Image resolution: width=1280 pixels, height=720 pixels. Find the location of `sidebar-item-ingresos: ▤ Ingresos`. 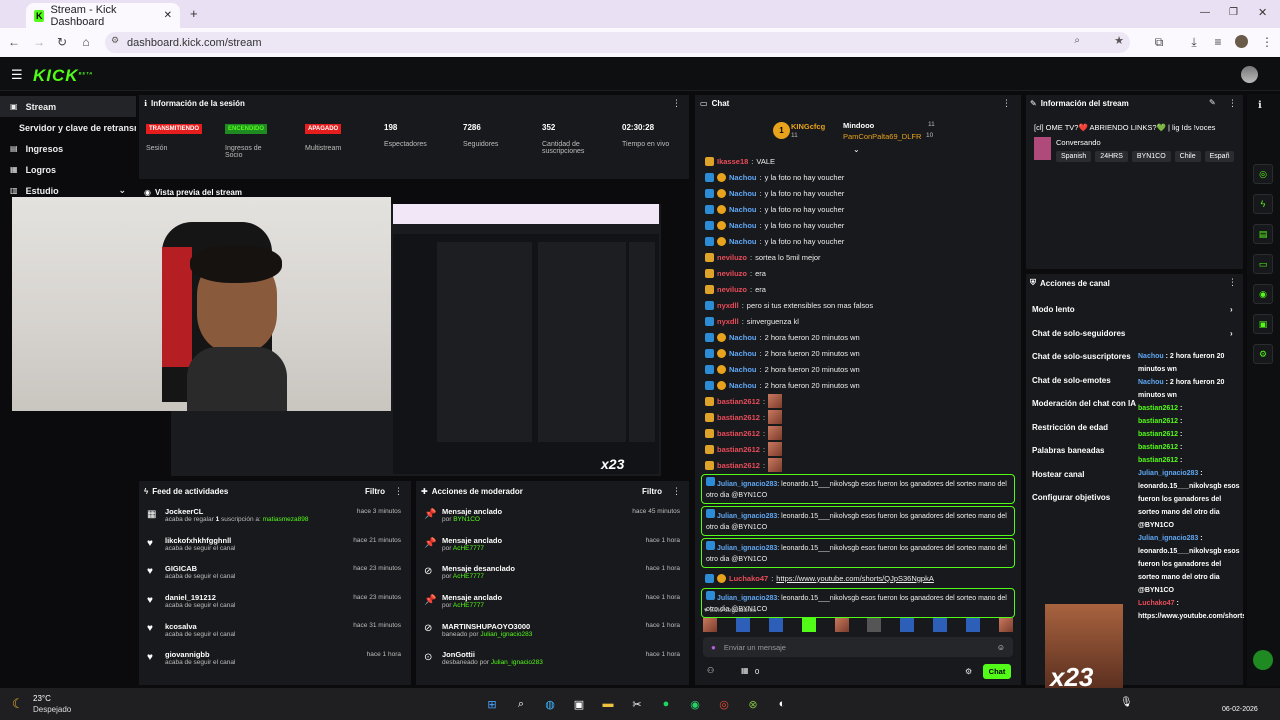

sidebar-item-ingresos: ▤ Ingresos is located at coordinates (68, 148).